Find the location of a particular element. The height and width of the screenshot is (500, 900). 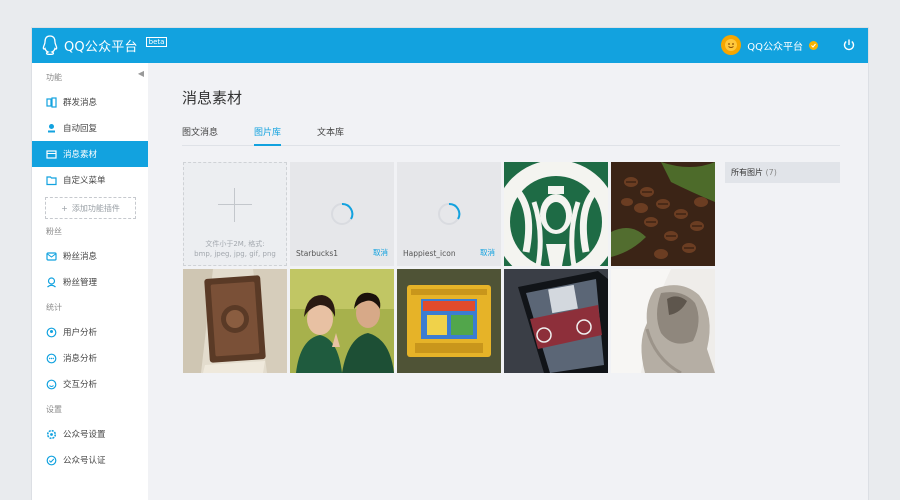

sidebar-group-title: 统计 is located at coordinates (54, 307).